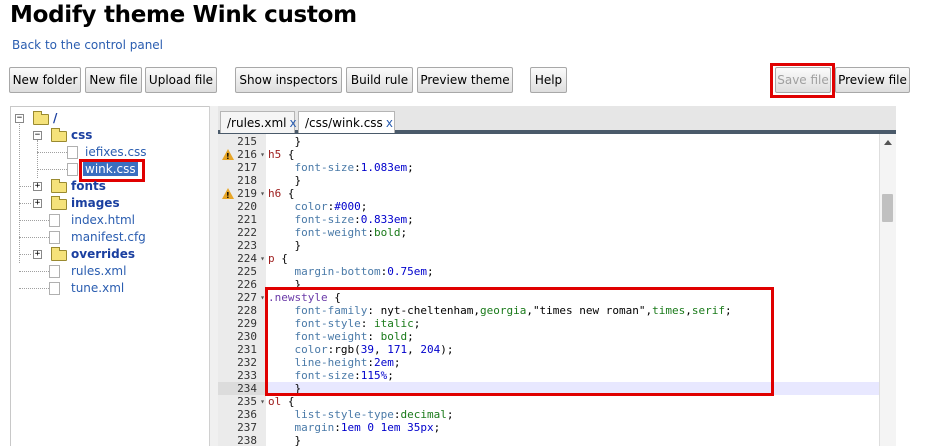 This screenshot has height=447, width=925. I want to click on tree-node-iefixes: iefixes.css, so click(110, 152).